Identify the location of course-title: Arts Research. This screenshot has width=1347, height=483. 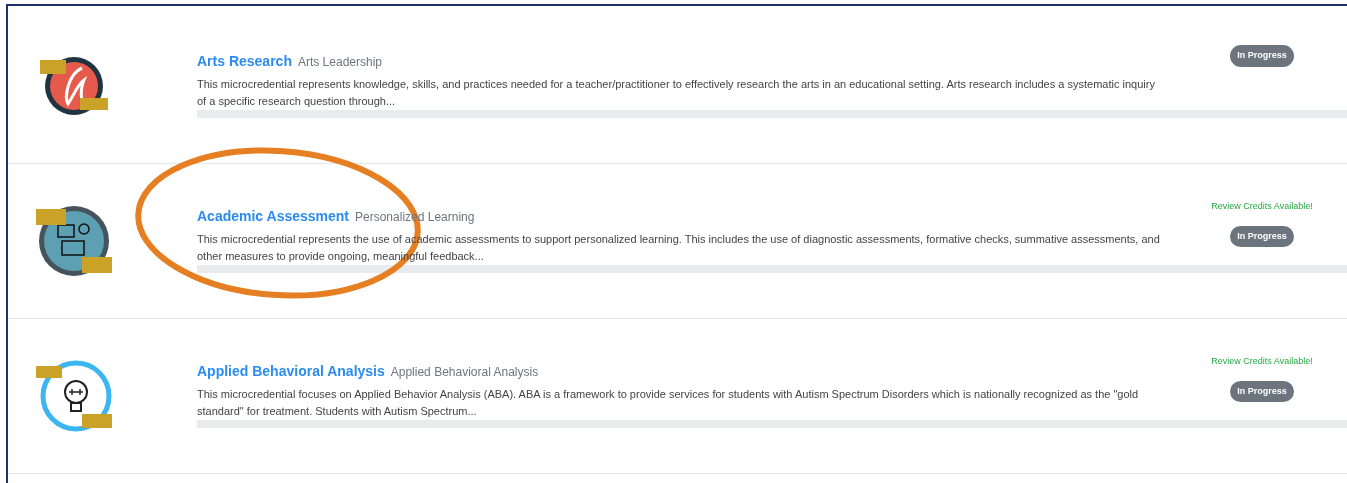
(244, 61).